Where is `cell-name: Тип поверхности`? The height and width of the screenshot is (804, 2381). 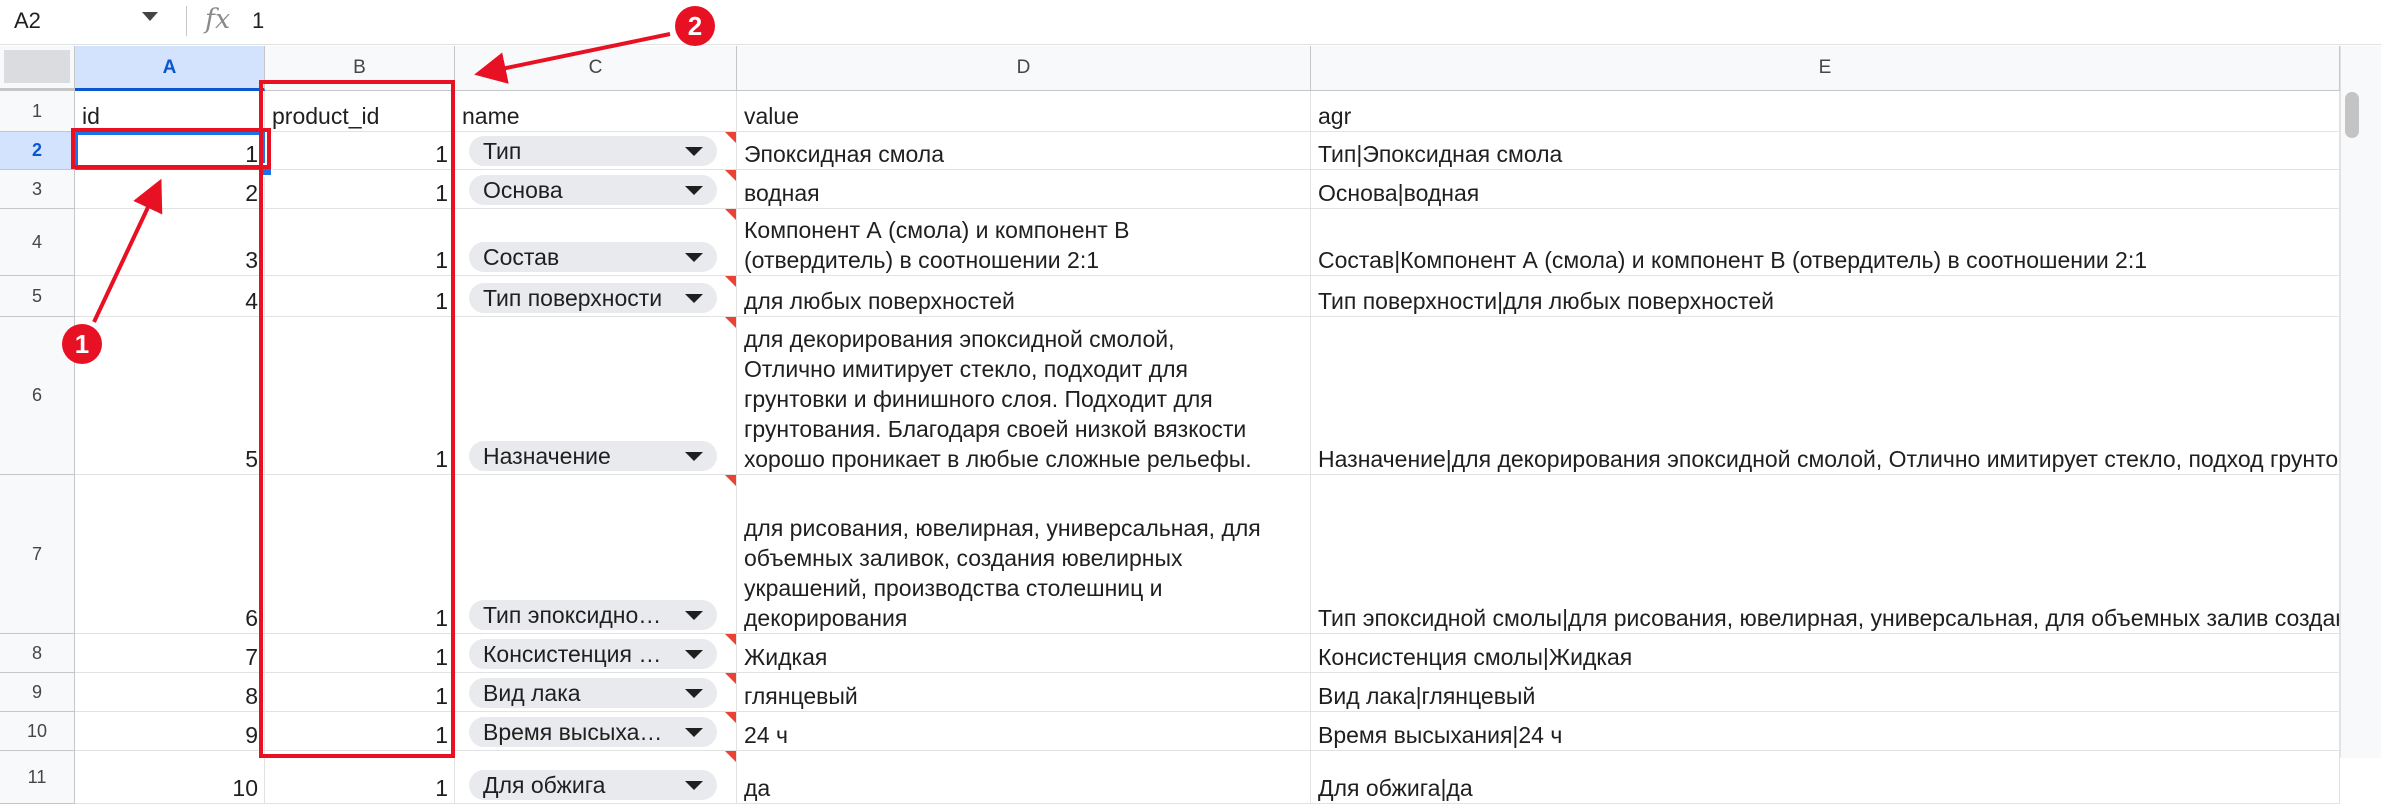 cell-name: Тип поверхности is located at coordinates (596, 296).